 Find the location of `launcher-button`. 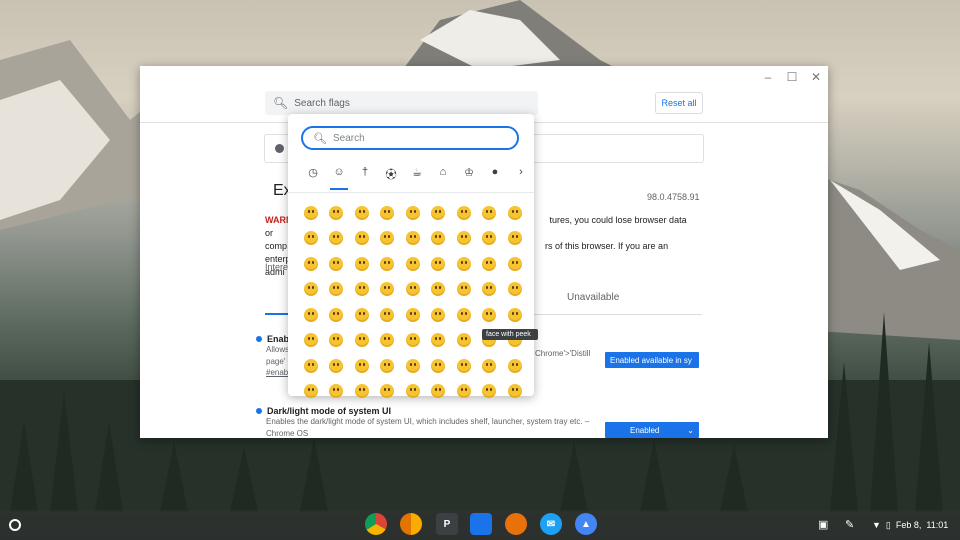

launcher-button is located at coordinates (15, 525).